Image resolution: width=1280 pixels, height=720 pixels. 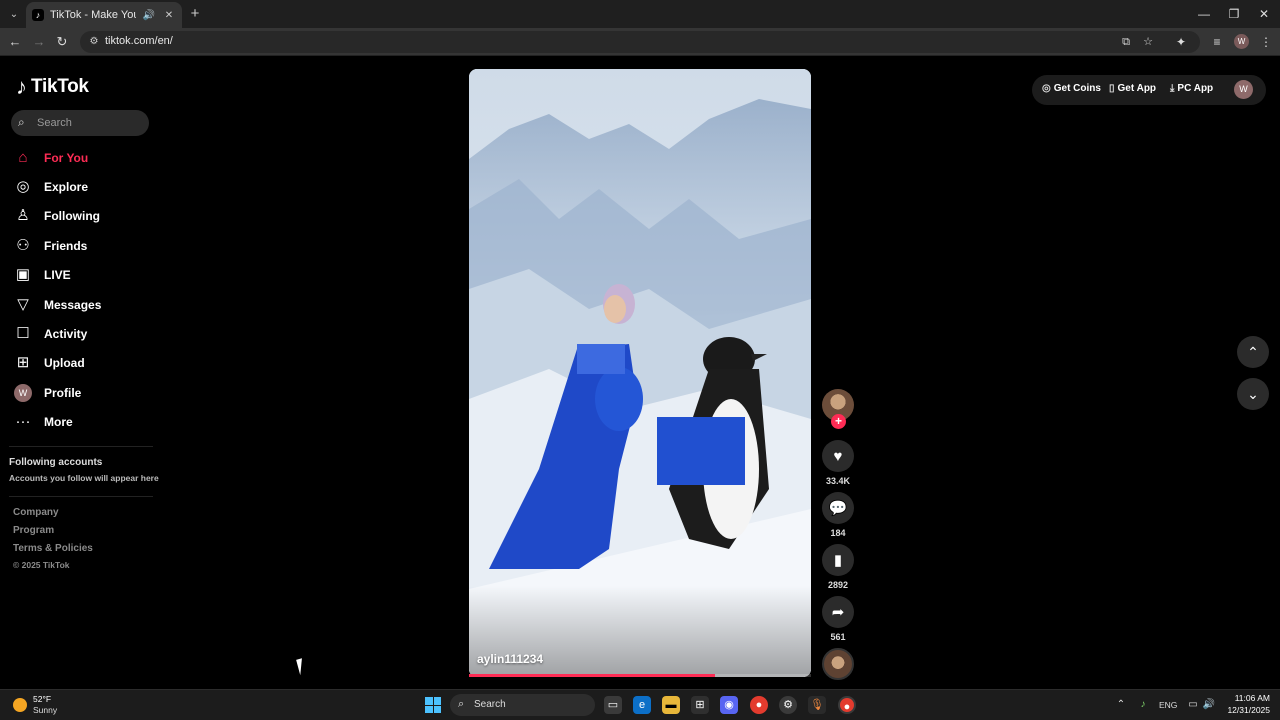 What do you see at coordinates (1241, 41) in the screenshot?
I see `browser-profile-avatar: W` at bounding box center [1241, 41].